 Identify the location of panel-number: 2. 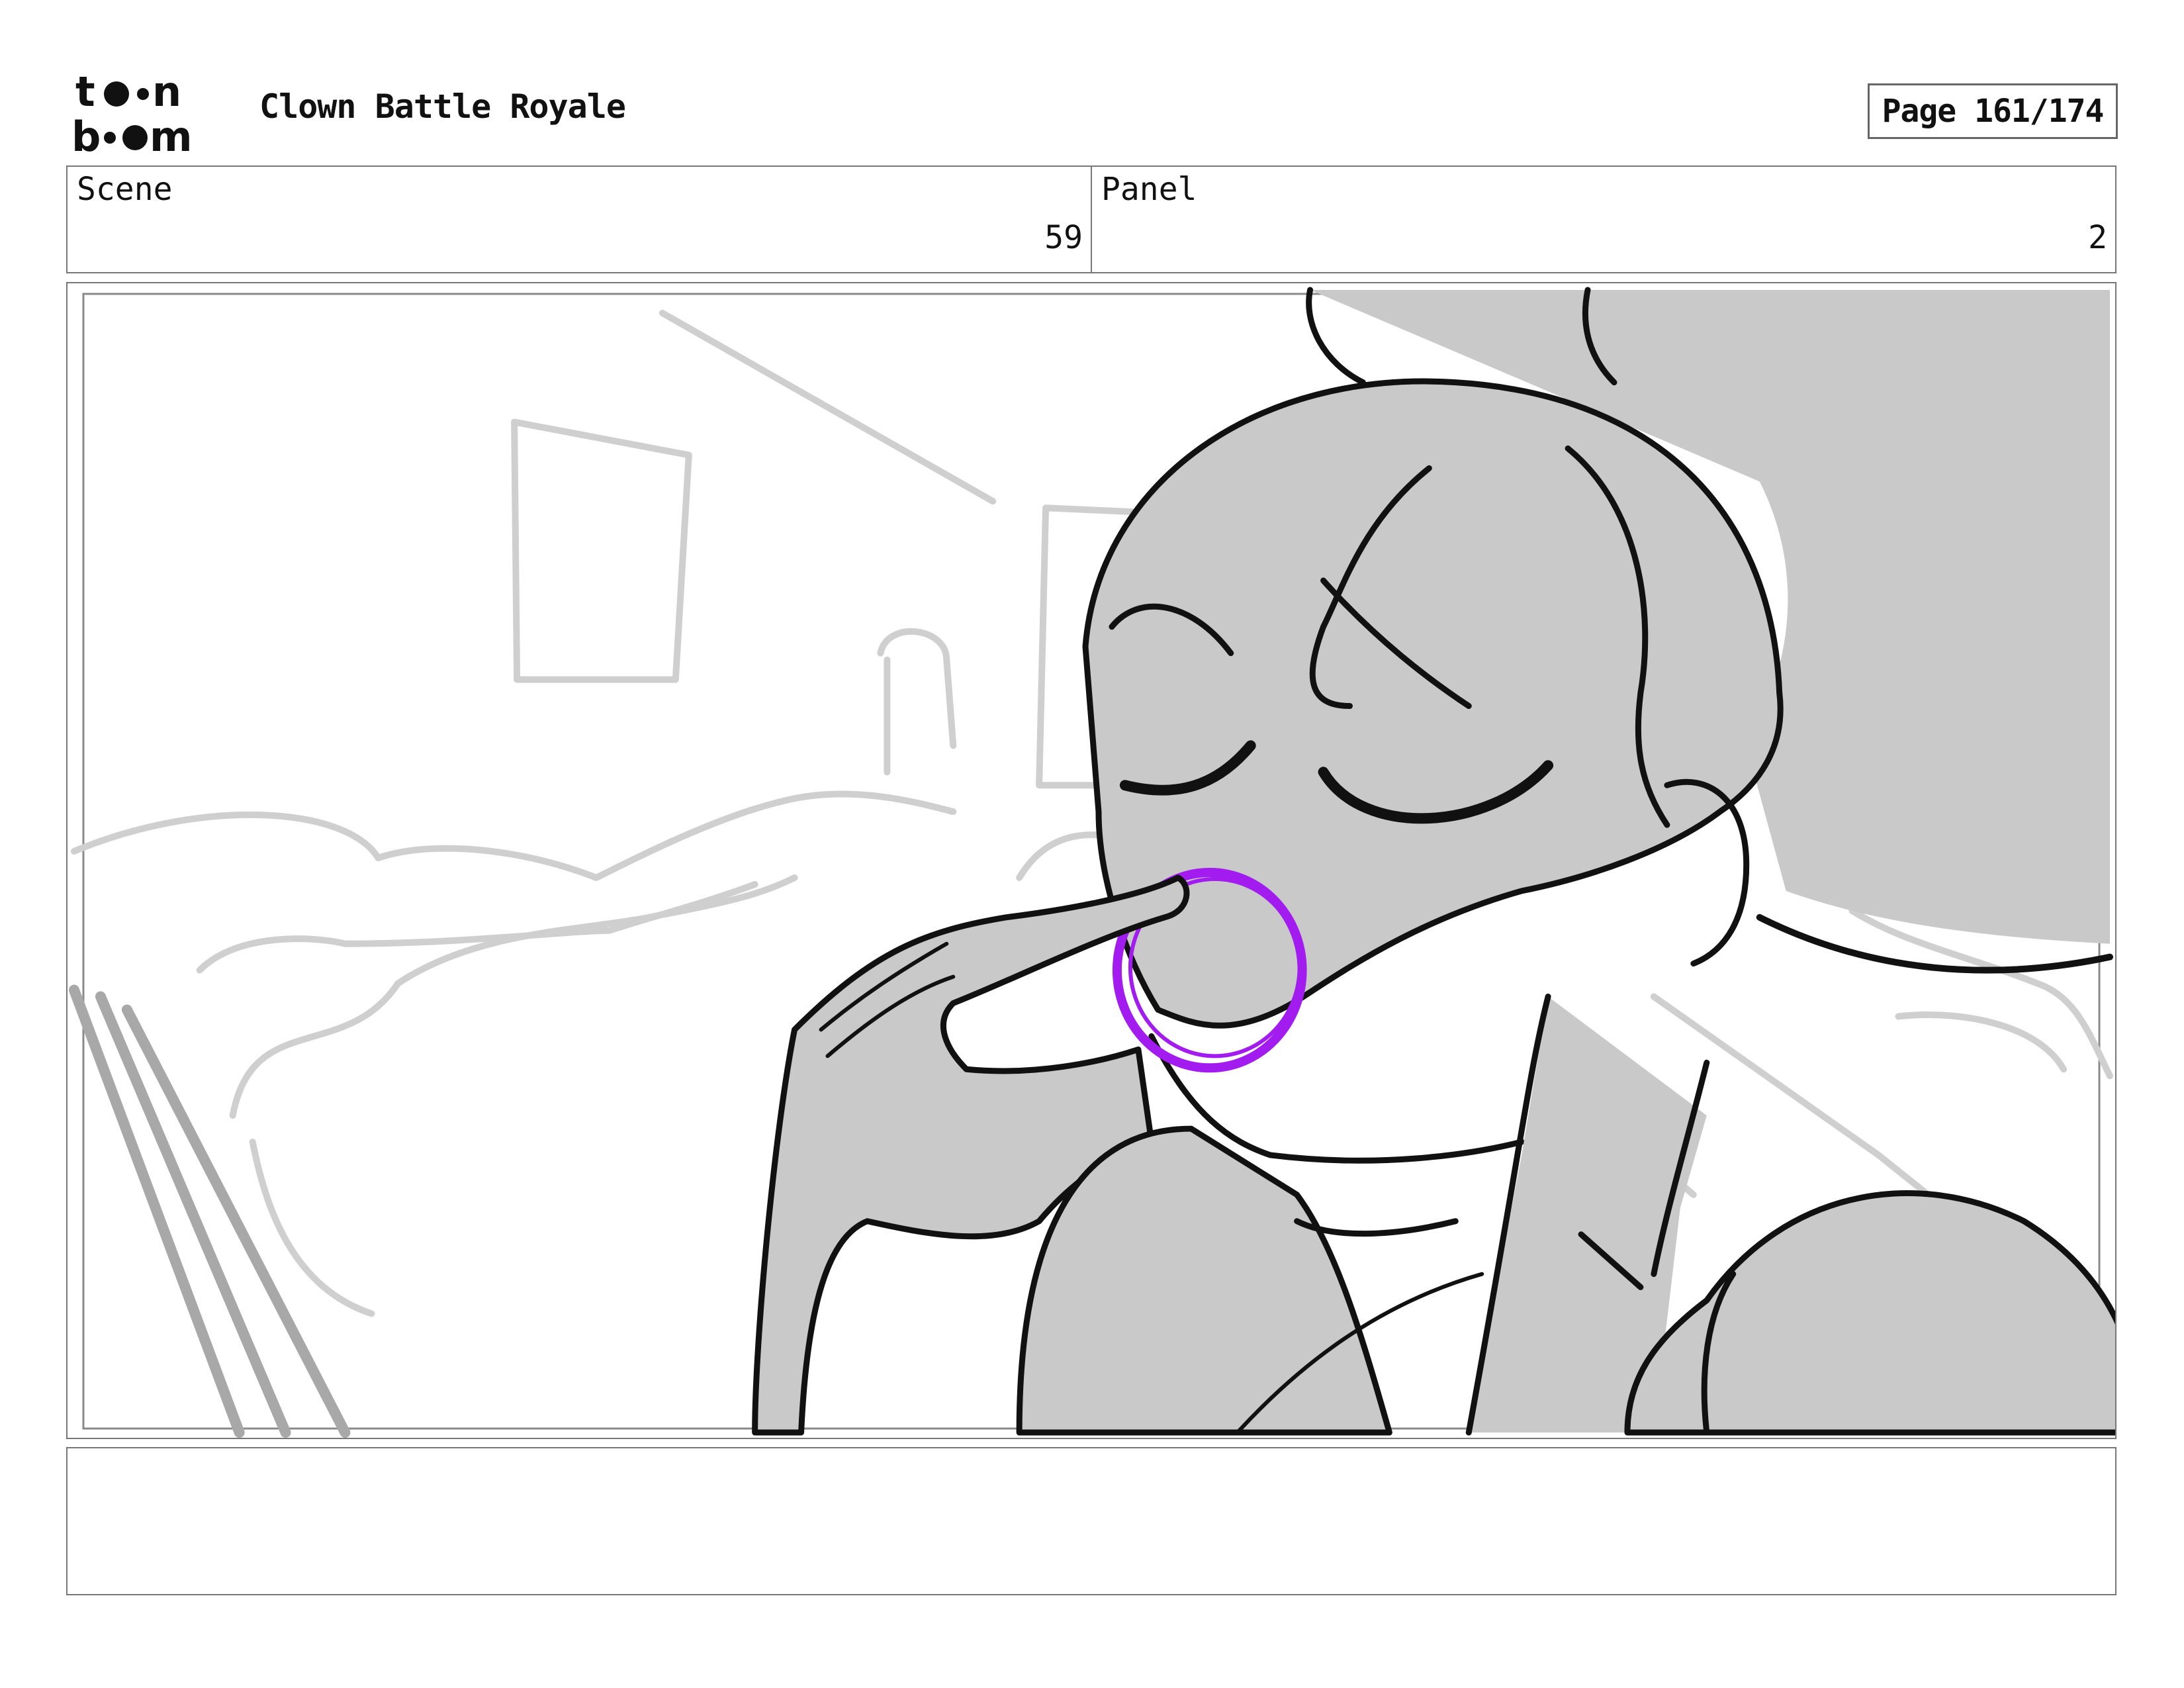
(2097, 237).